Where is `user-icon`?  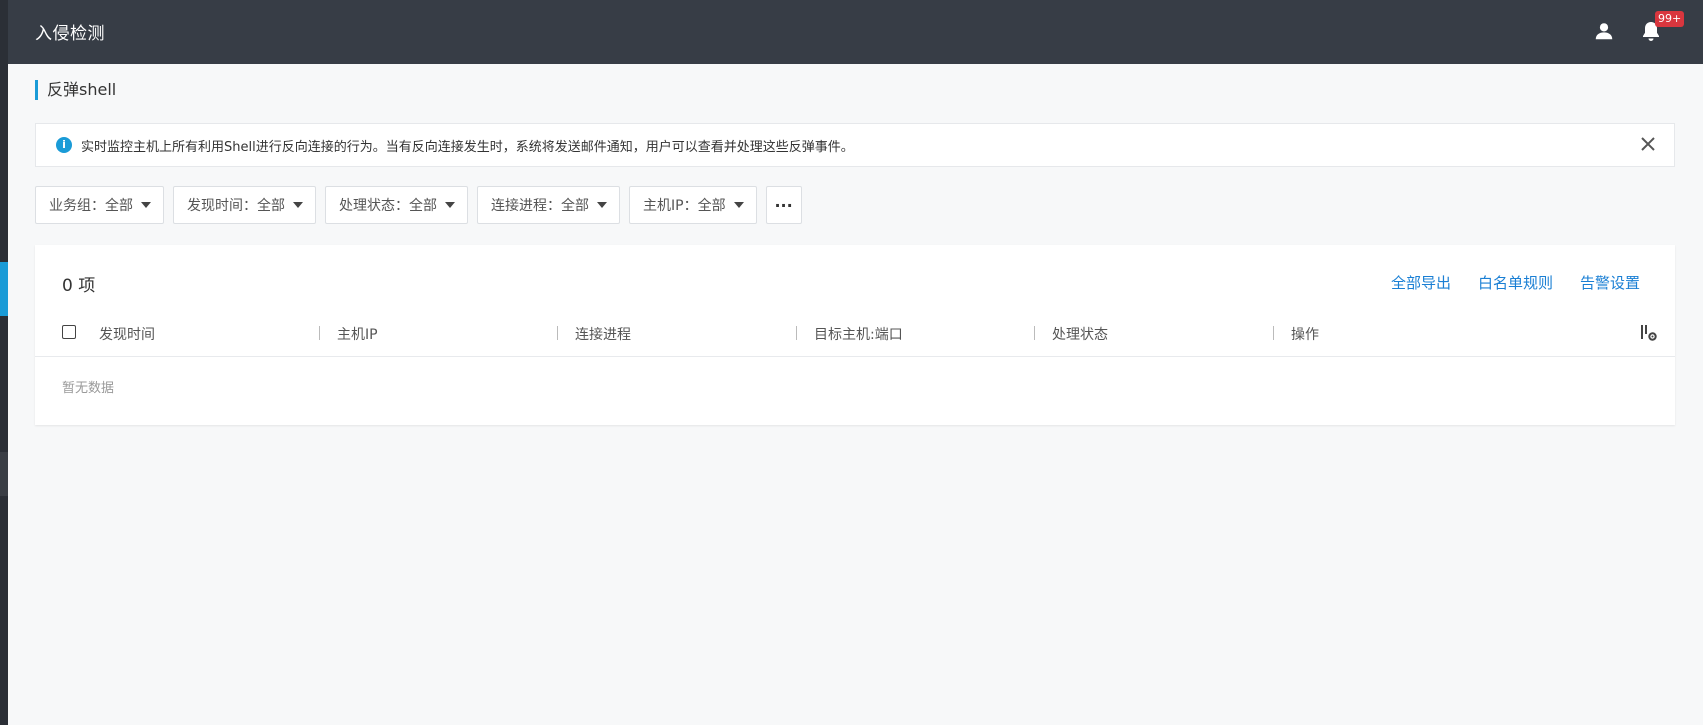
user-icon is located at coordinates (1604, 31).